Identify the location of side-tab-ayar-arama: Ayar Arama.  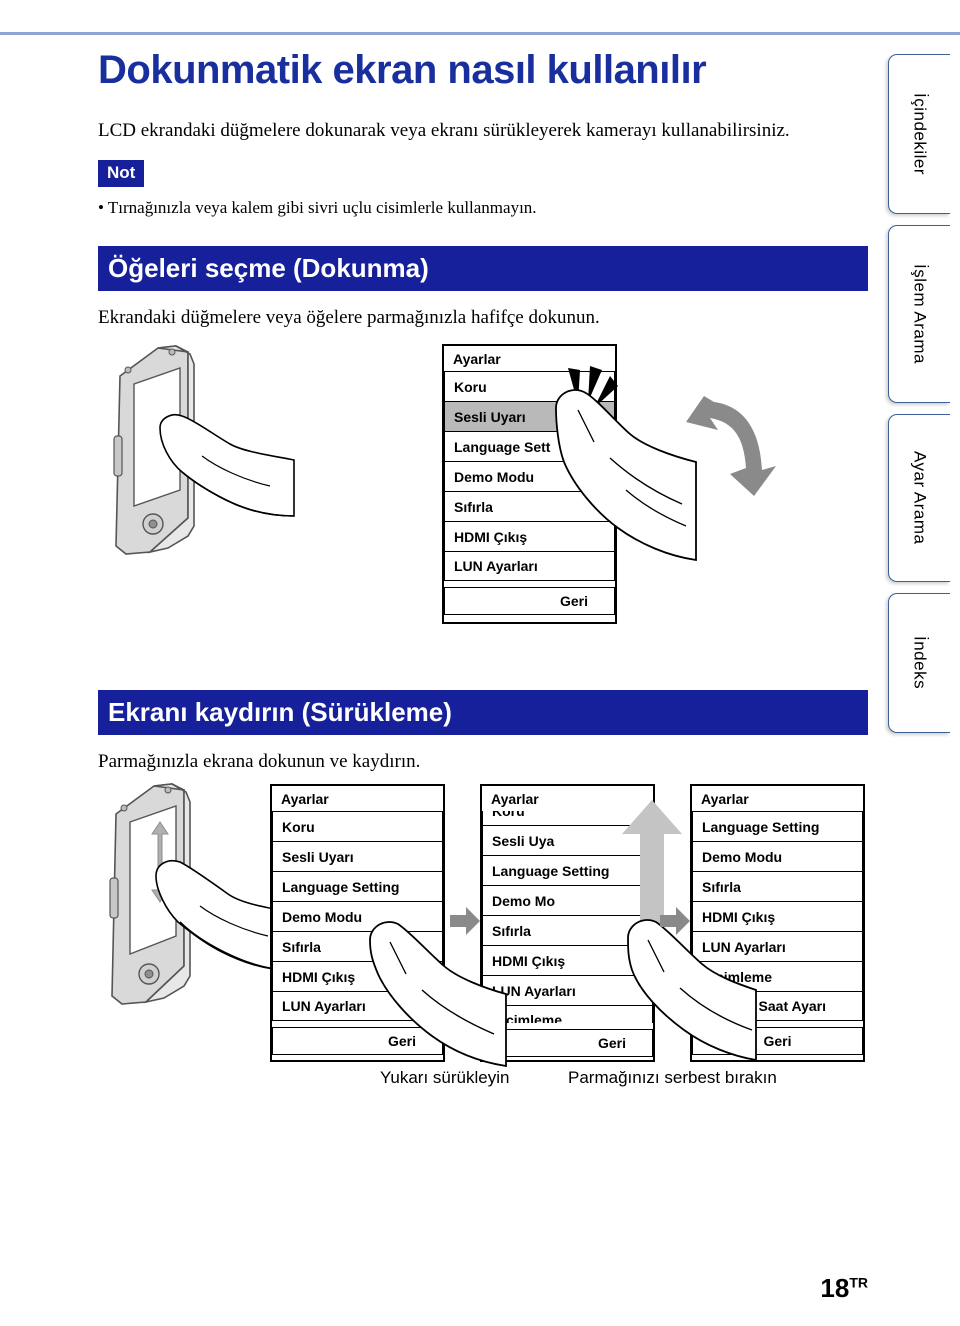
(919, 498).